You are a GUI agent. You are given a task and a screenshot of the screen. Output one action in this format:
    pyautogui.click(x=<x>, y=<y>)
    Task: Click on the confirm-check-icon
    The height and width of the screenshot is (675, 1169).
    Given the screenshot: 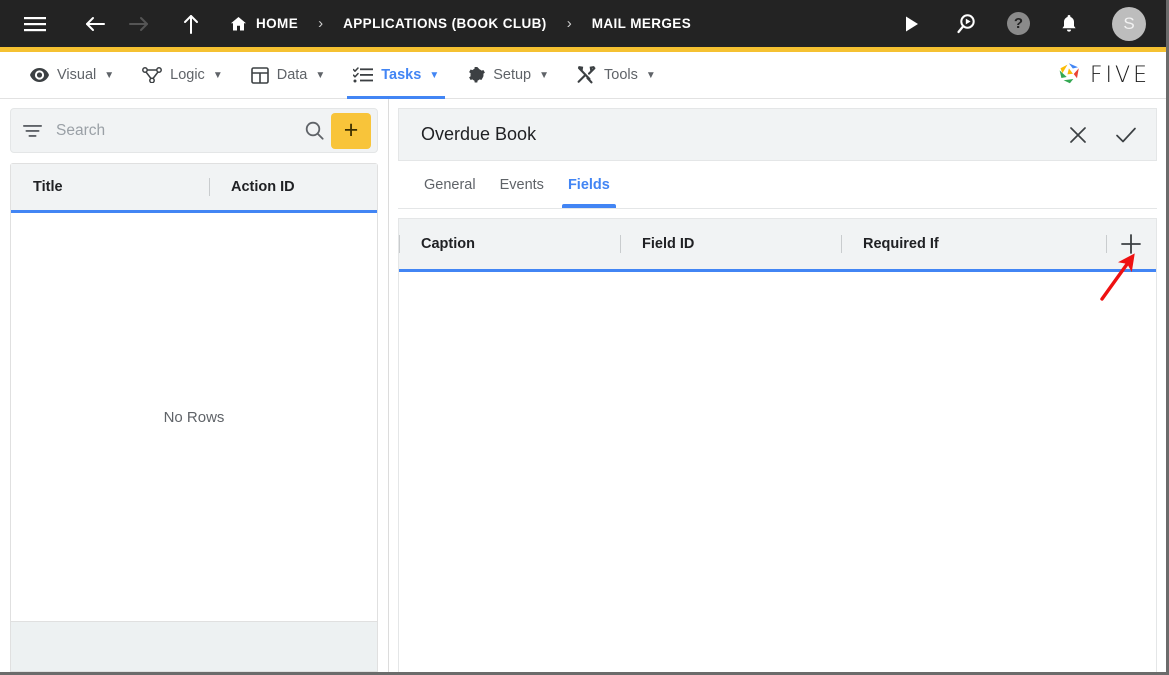 What is the action you would take?
    pyautogui.click(x=1126, y=135)
    